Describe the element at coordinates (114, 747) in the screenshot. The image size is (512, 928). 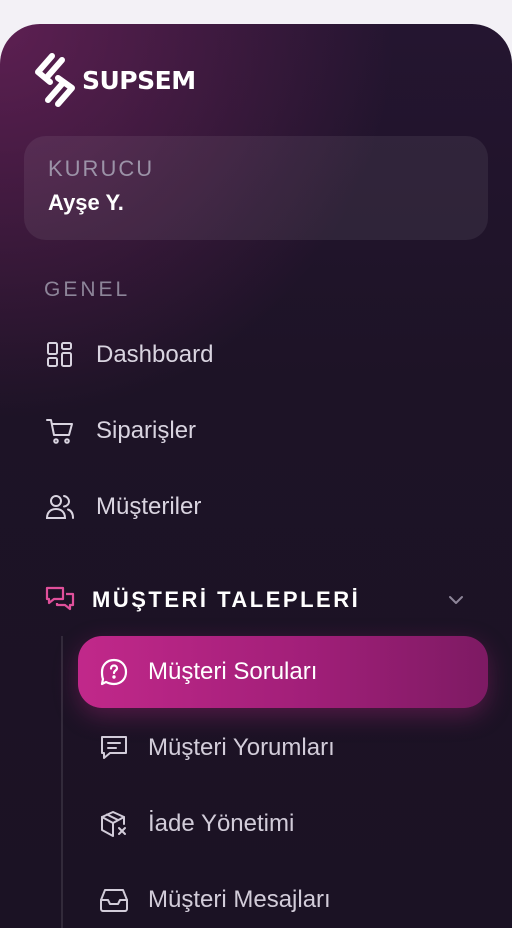
I see `comment-icon` at that location.